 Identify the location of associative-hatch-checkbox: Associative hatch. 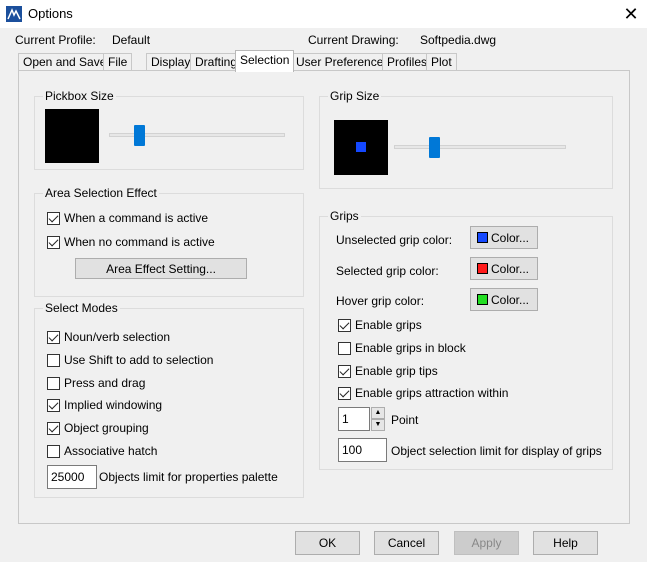
(102, 451).